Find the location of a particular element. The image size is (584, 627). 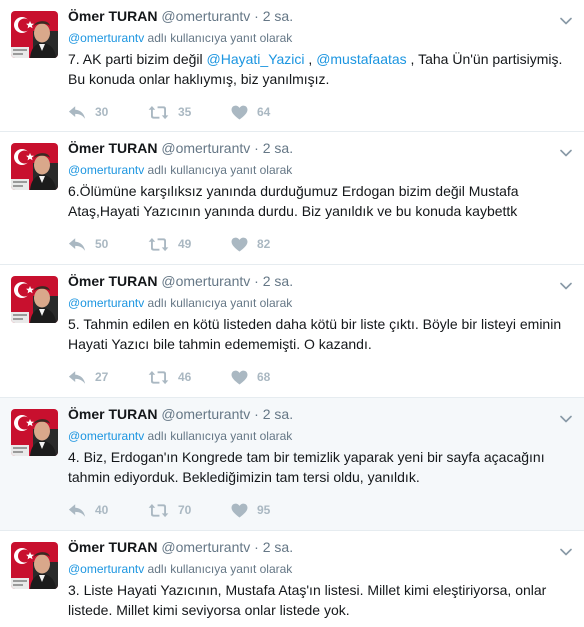

retweet-button: 46 is located at coordinates (169, 377).